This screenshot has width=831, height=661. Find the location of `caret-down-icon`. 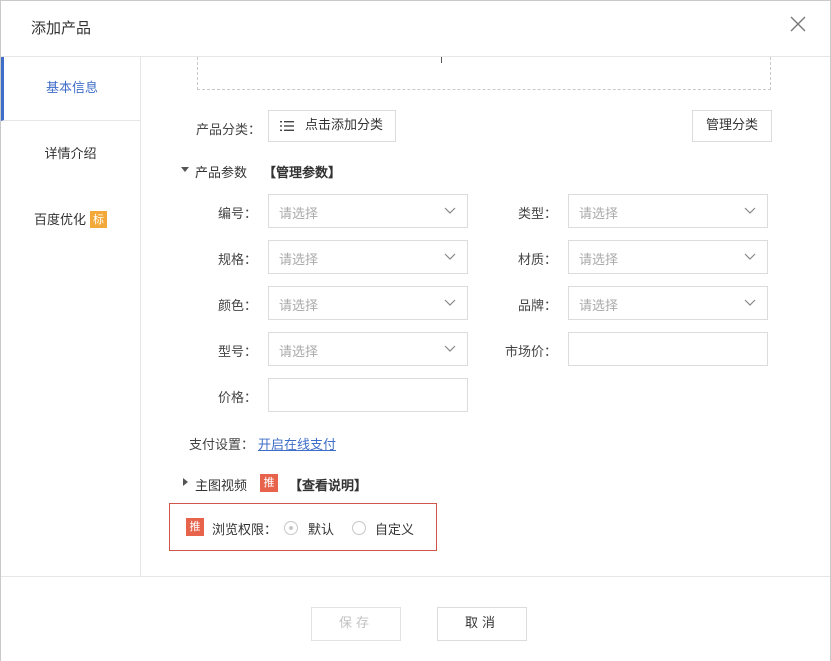

caret-down-icon is located at coordinates (185, 170).